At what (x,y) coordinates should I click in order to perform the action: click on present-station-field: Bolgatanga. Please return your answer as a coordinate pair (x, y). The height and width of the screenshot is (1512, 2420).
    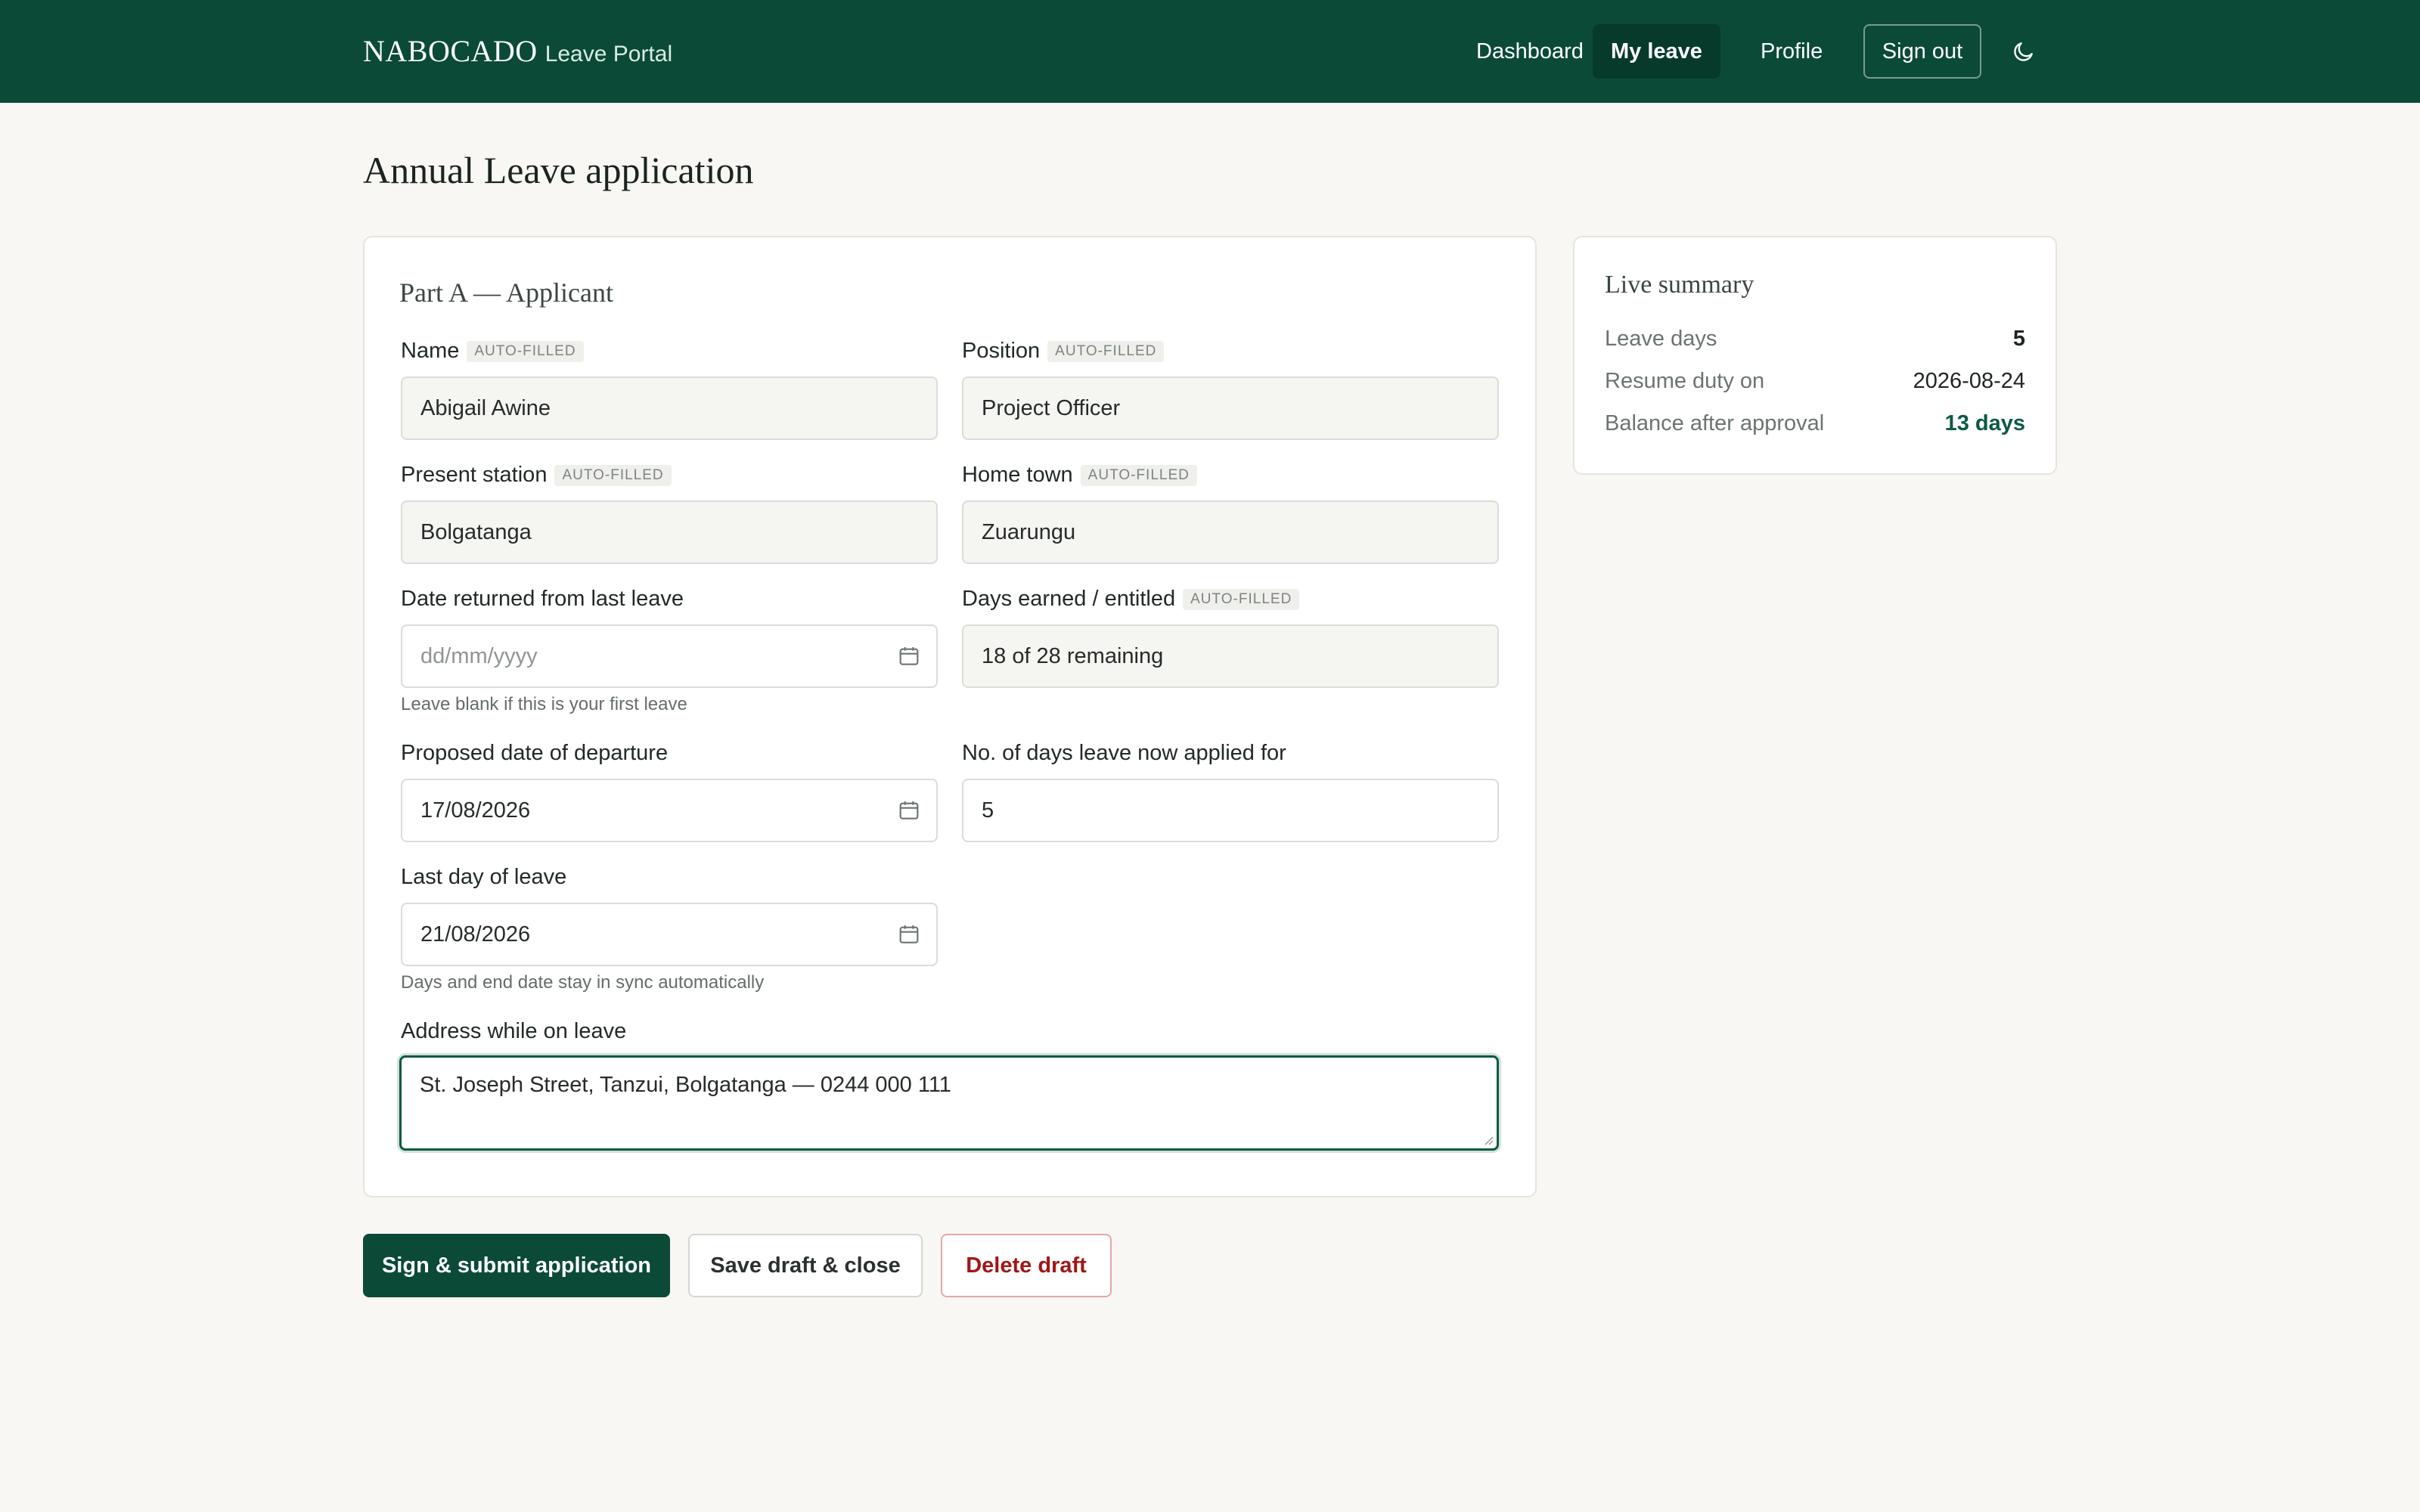
    Looking at the image, I should click on (669, 532).